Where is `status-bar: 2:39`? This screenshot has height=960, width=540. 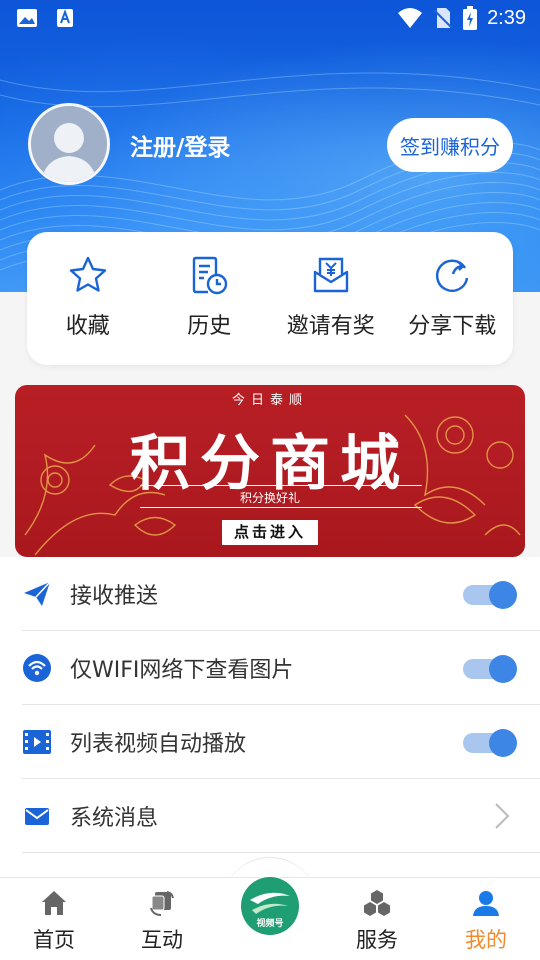
status-bar: 2:39 is located at coordinates (270, 18).